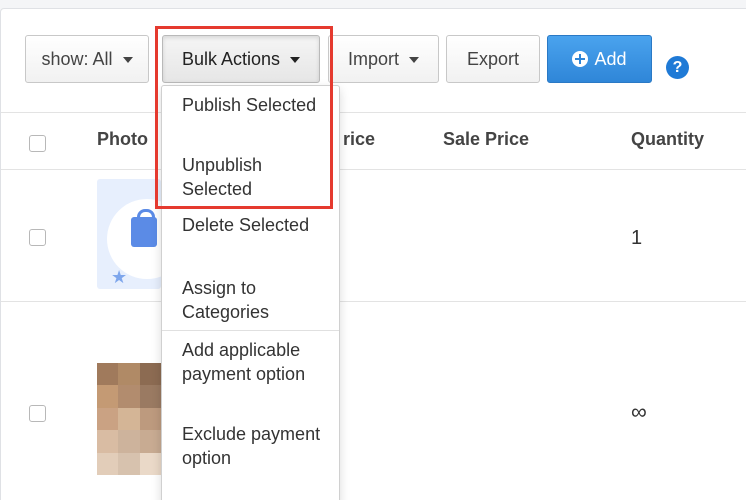 This screenshot has height=500, width=746. I want to click on product-thumbnail: ★, so click(129, 234).